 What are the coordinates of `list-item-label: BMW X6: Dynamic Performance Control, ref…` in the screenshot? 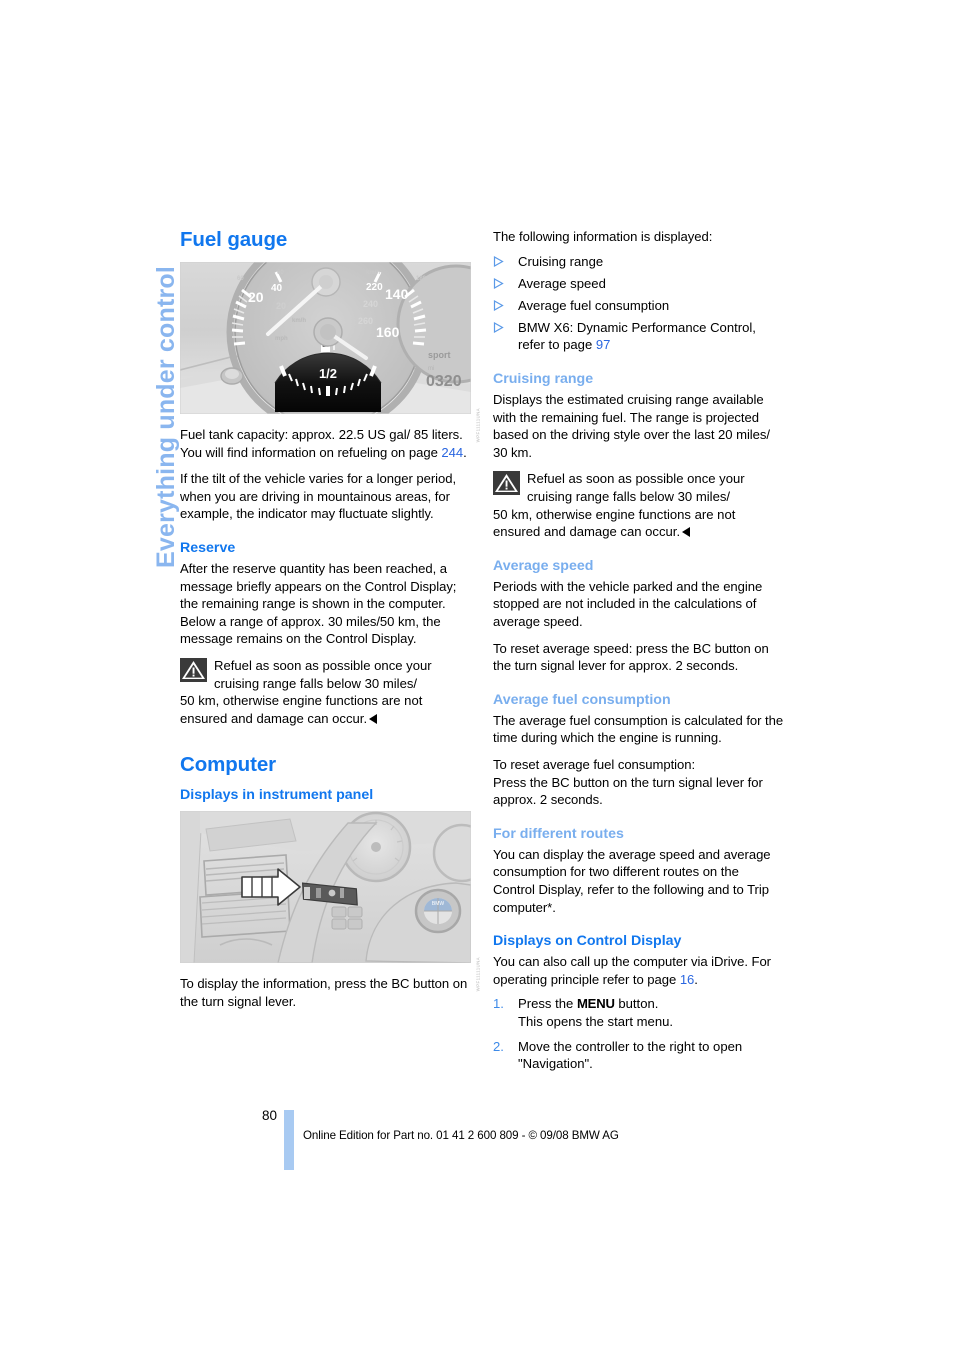 It's located at (637, 336).